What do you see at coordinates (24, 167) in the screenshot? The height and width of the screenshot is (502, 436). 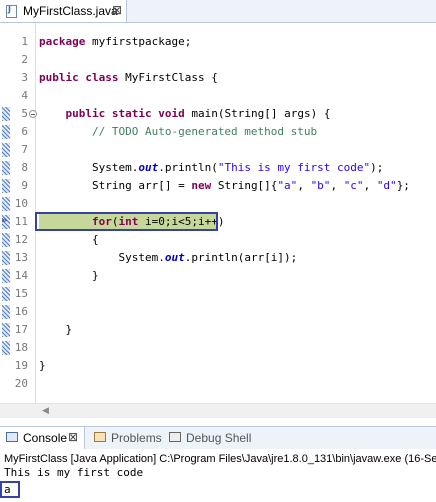 I see `line-number: 8` at bounding box center [24, 167].